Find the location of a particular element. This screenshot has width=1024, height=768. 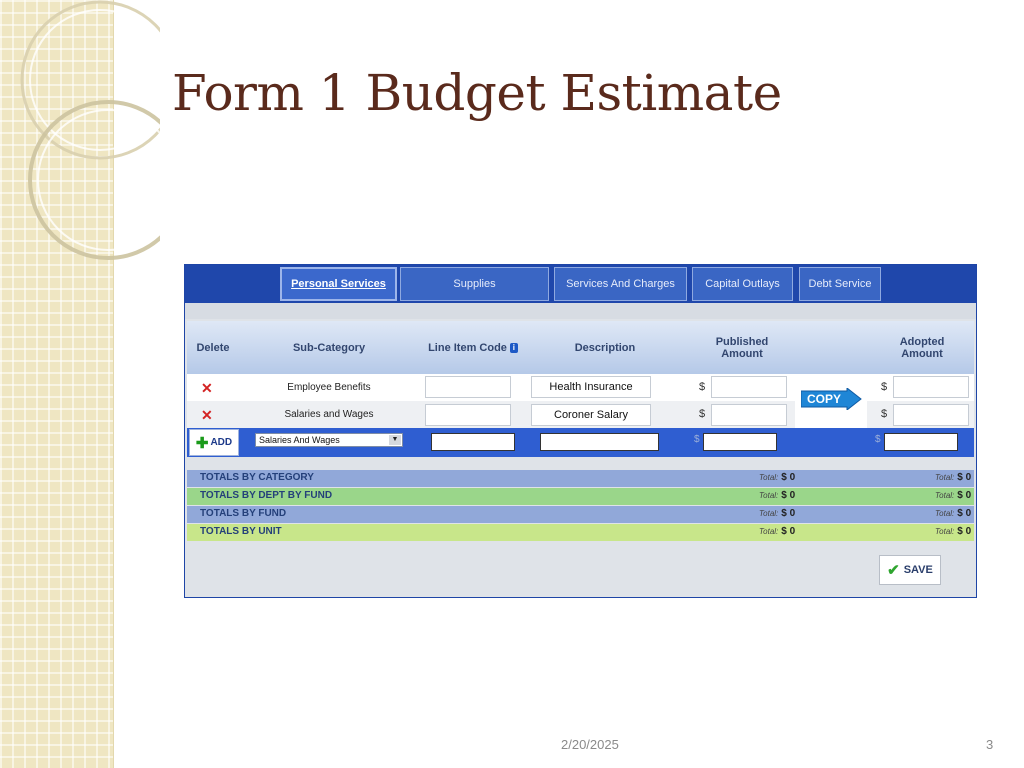

header-line-item-code: Line Item Code i is located at coordinates (473, 347).